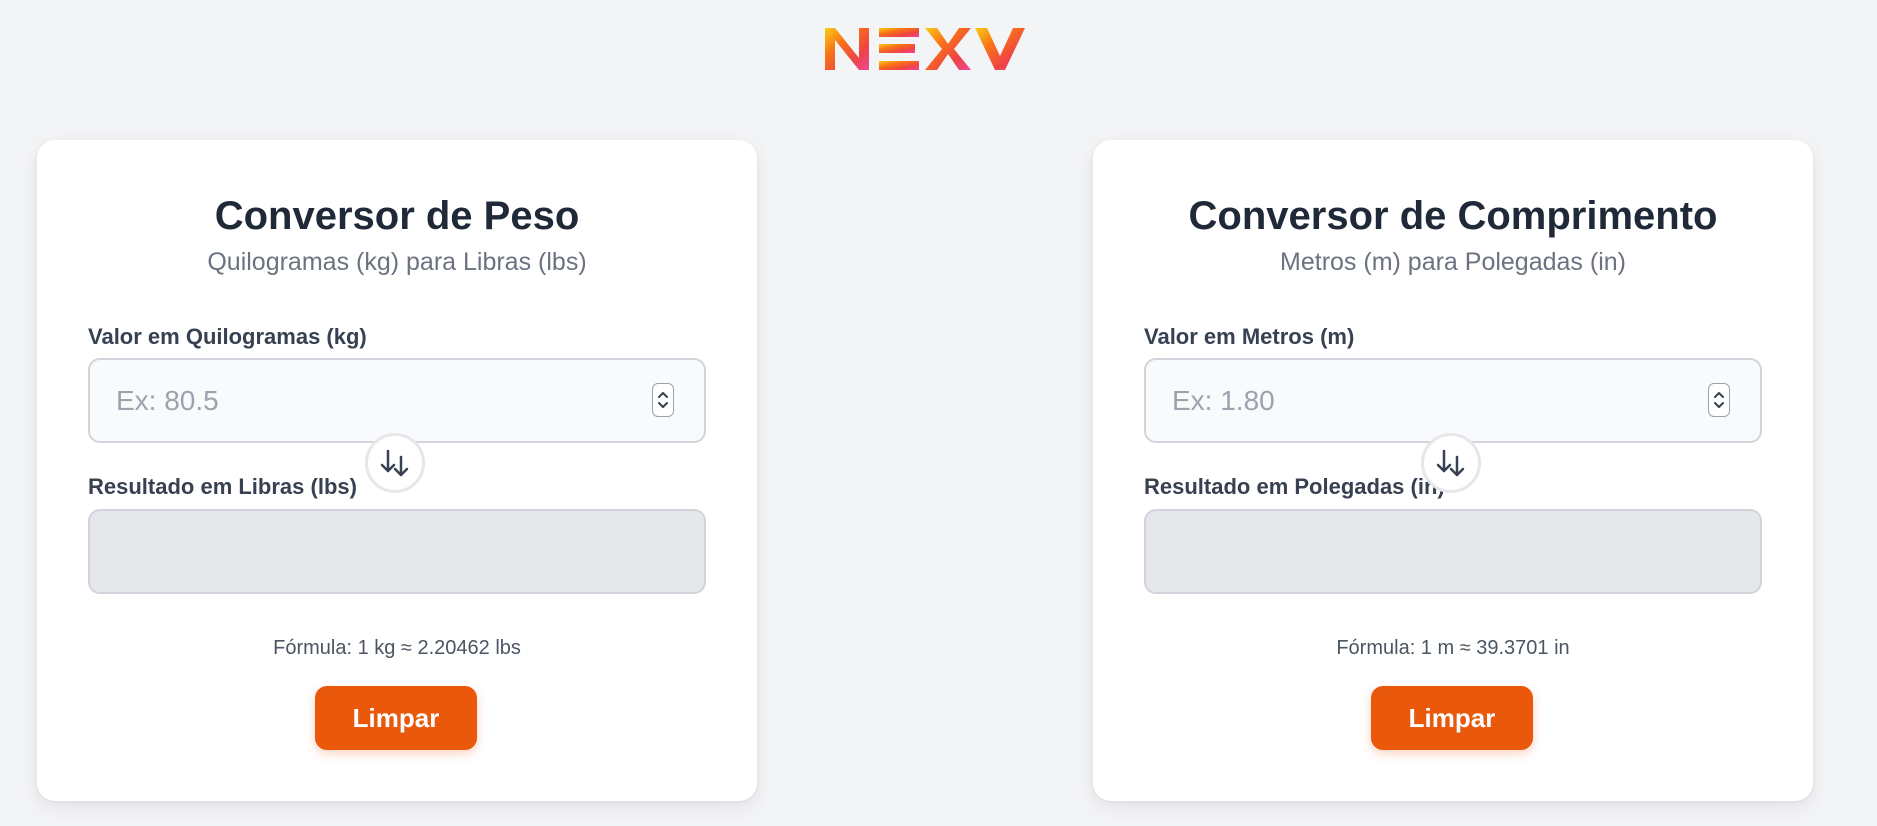  I want to click on logo-wordmark, so click(925, 49).